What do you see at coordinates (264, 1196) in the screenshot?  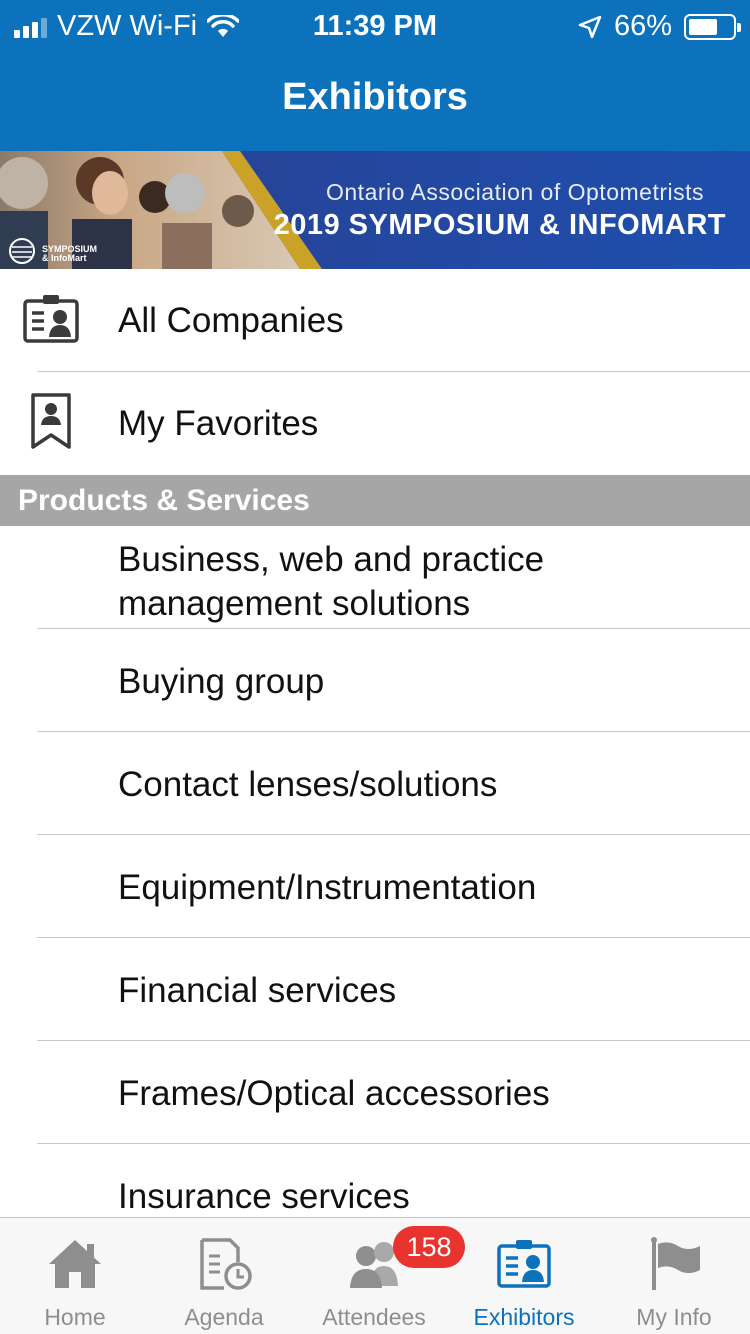 I see `category-label: Insurance services` at bounding box center [264, 1196].